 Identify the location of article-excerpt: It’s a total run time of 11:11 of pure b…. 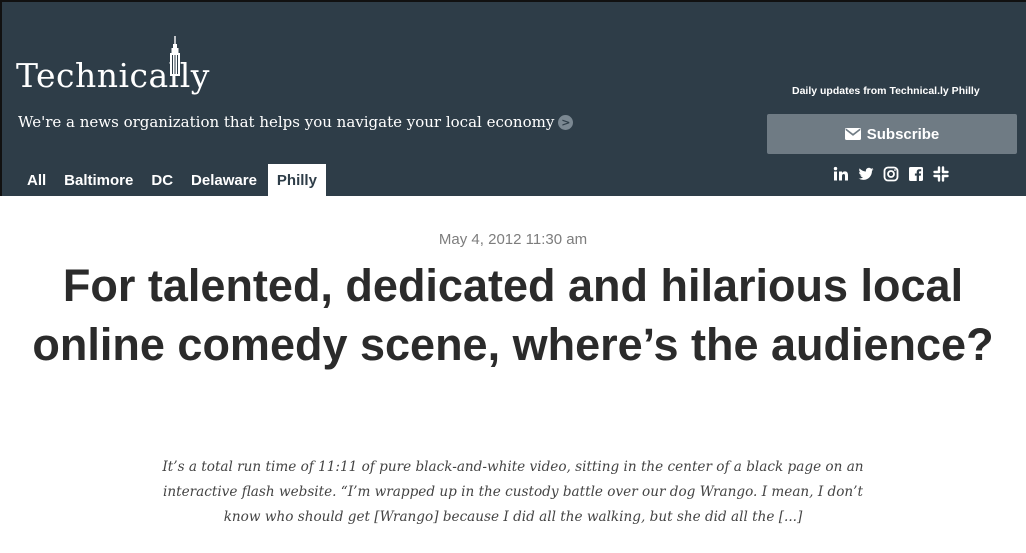
(513, 492).